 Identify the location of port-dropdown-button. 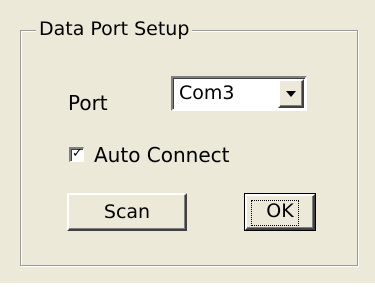
(291, 93).